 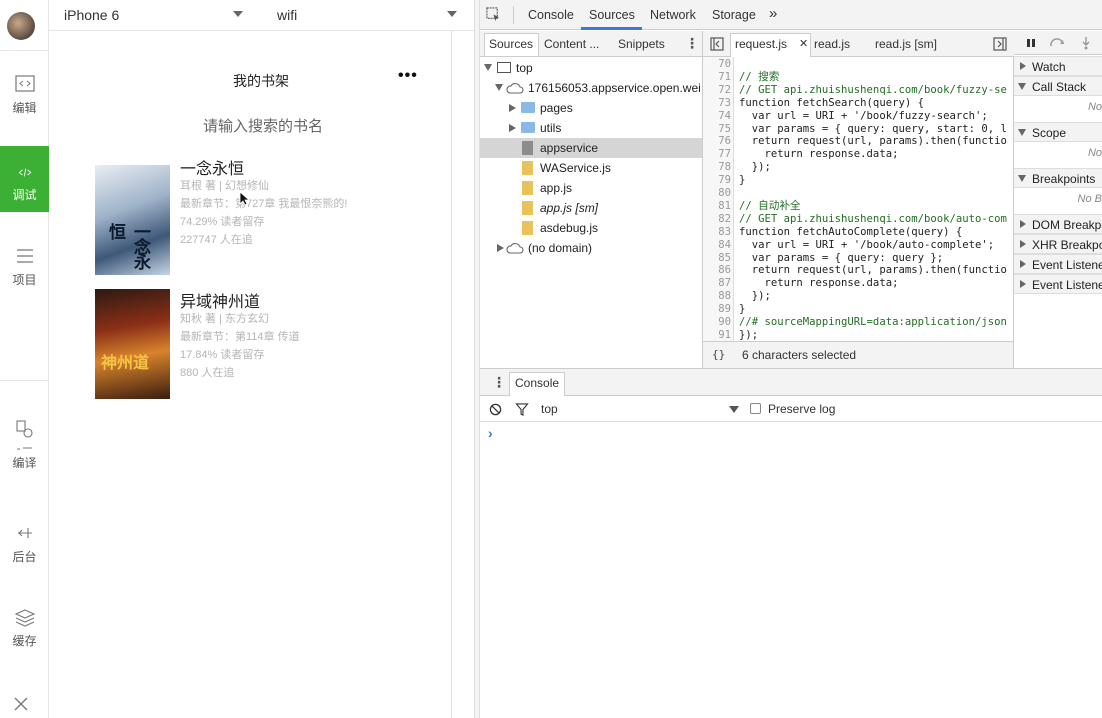 I want to click on console-prompt: ›, so click(x=490, y=433).